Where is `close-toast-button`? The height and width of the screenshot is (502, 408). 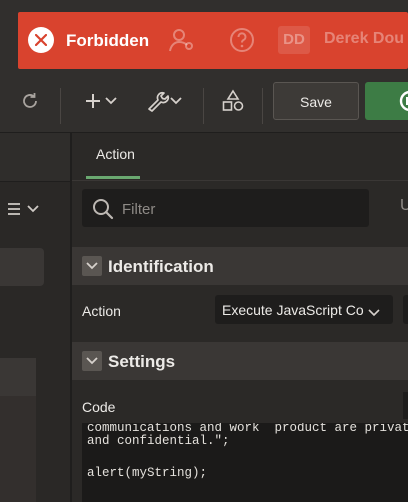 close-toast-button is located at coordinates (41, 40).